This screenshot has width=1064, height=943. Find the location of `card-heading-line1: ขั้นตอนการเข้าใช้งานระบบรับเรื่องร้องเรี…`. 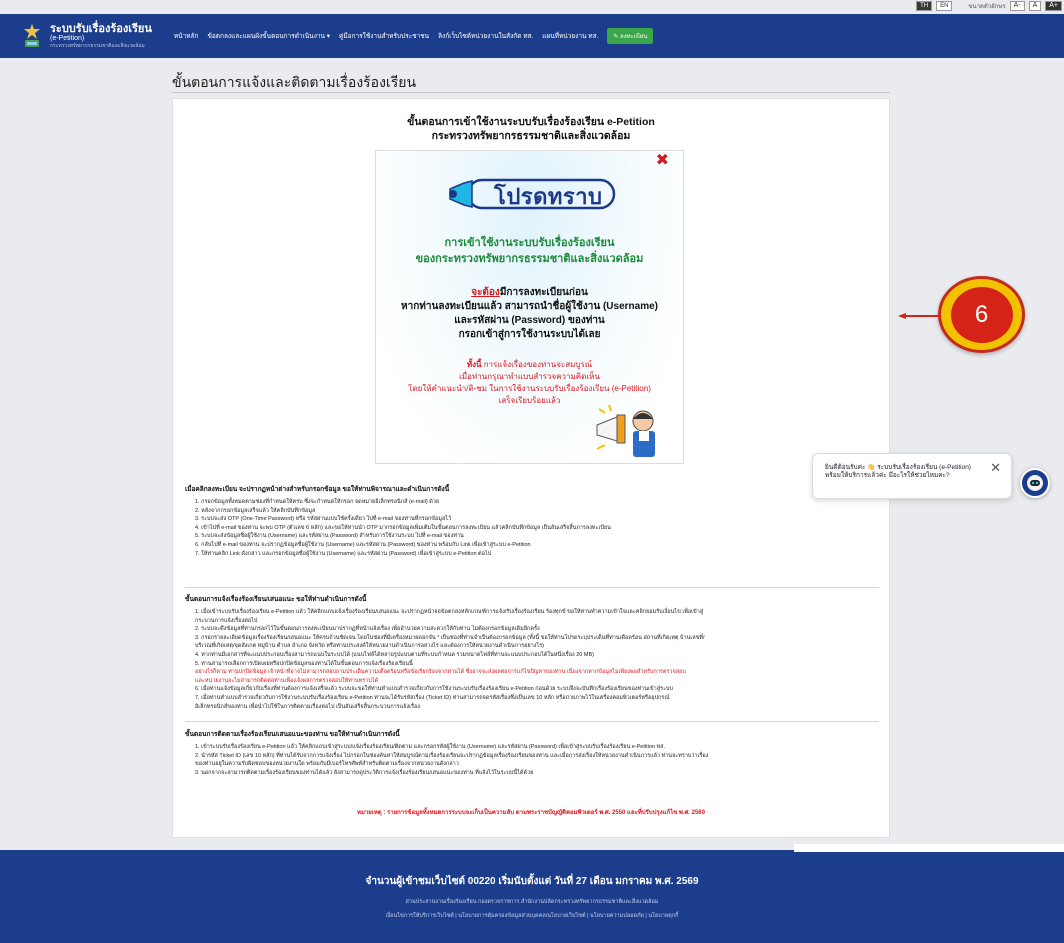

card-heading-line1: ขั้นตอนการเข้าใช้งานระบบรับเรื่องร้องเรี… is located at coordinates (531, 122).